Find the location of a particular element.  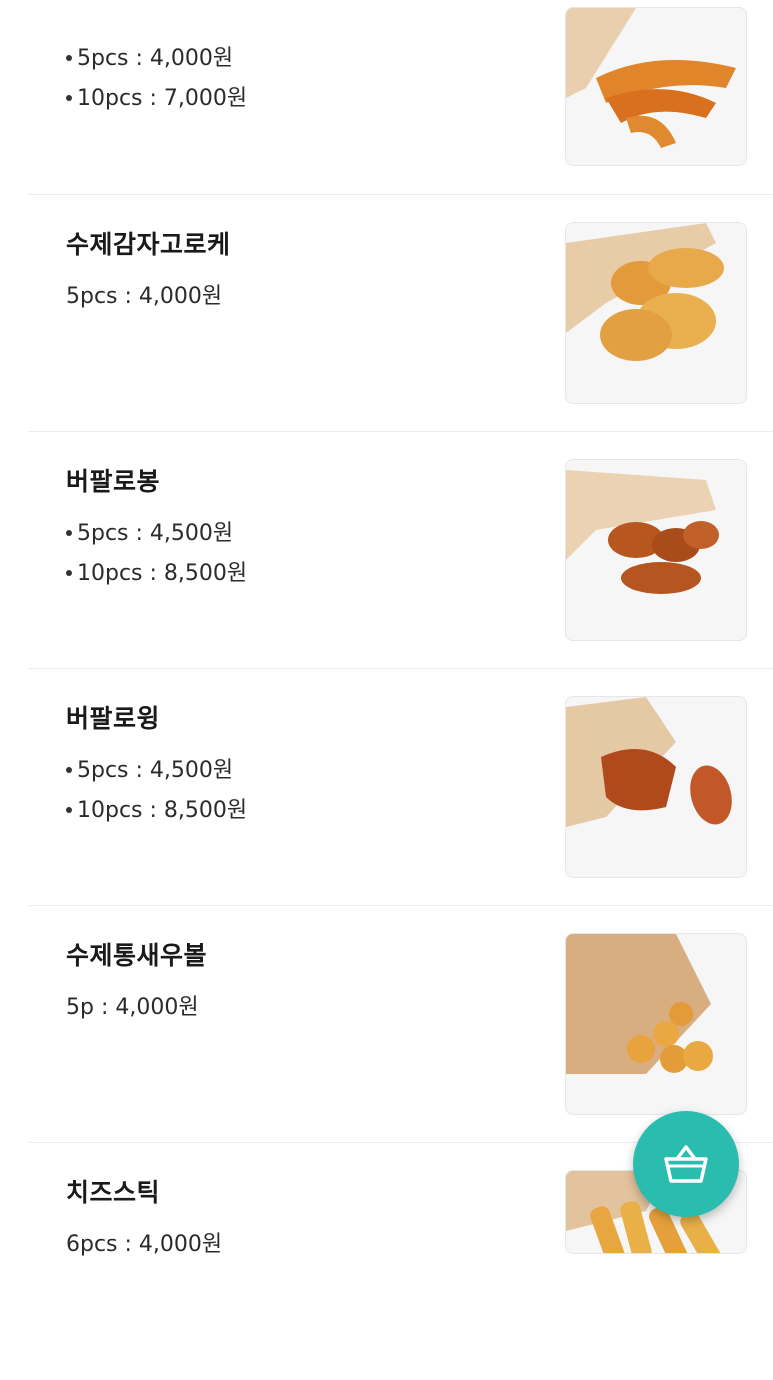

menu-item-name: 수제감자고로케 is located at coordinates (148, 244).